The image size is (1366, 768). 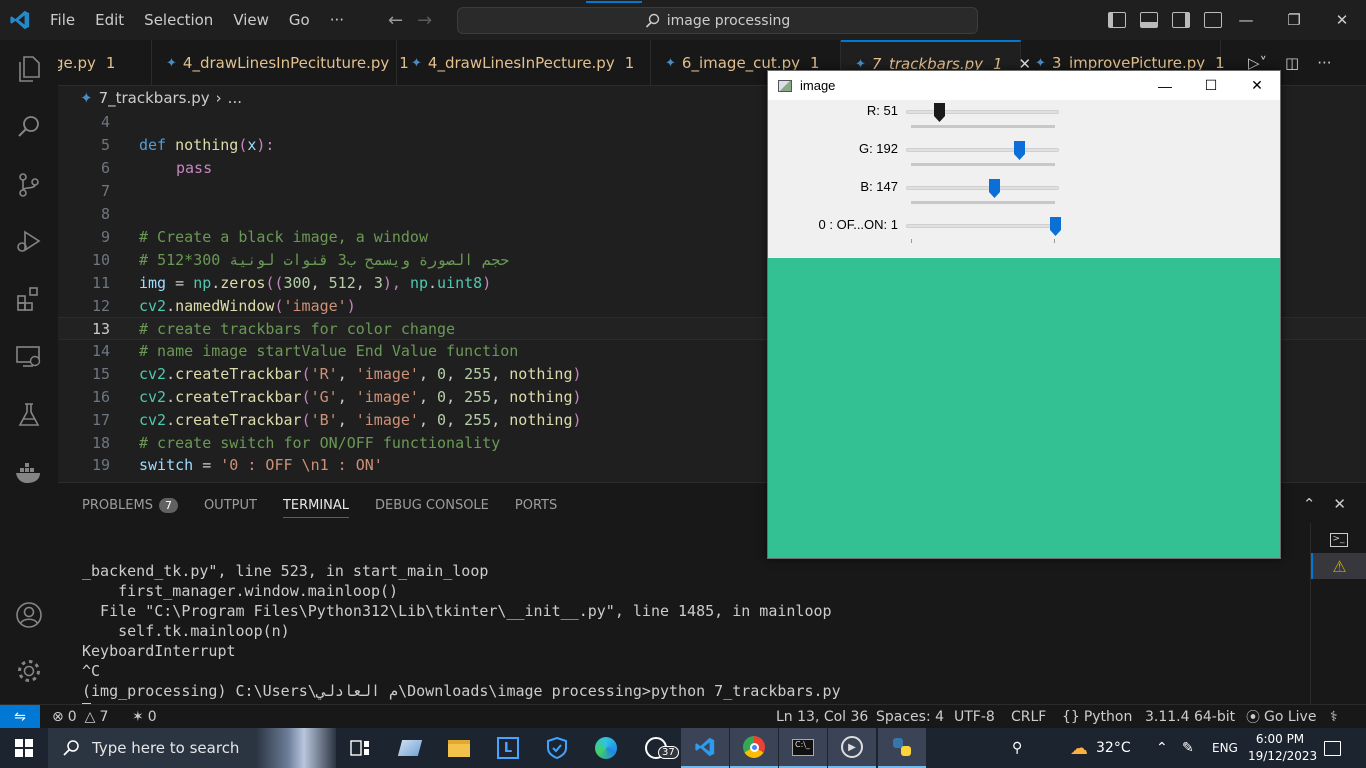 What do you see at coordinates (1211, 85) in the screenshot?
I see `maximize-icon: ☐` at bounding box center [1211, 85].